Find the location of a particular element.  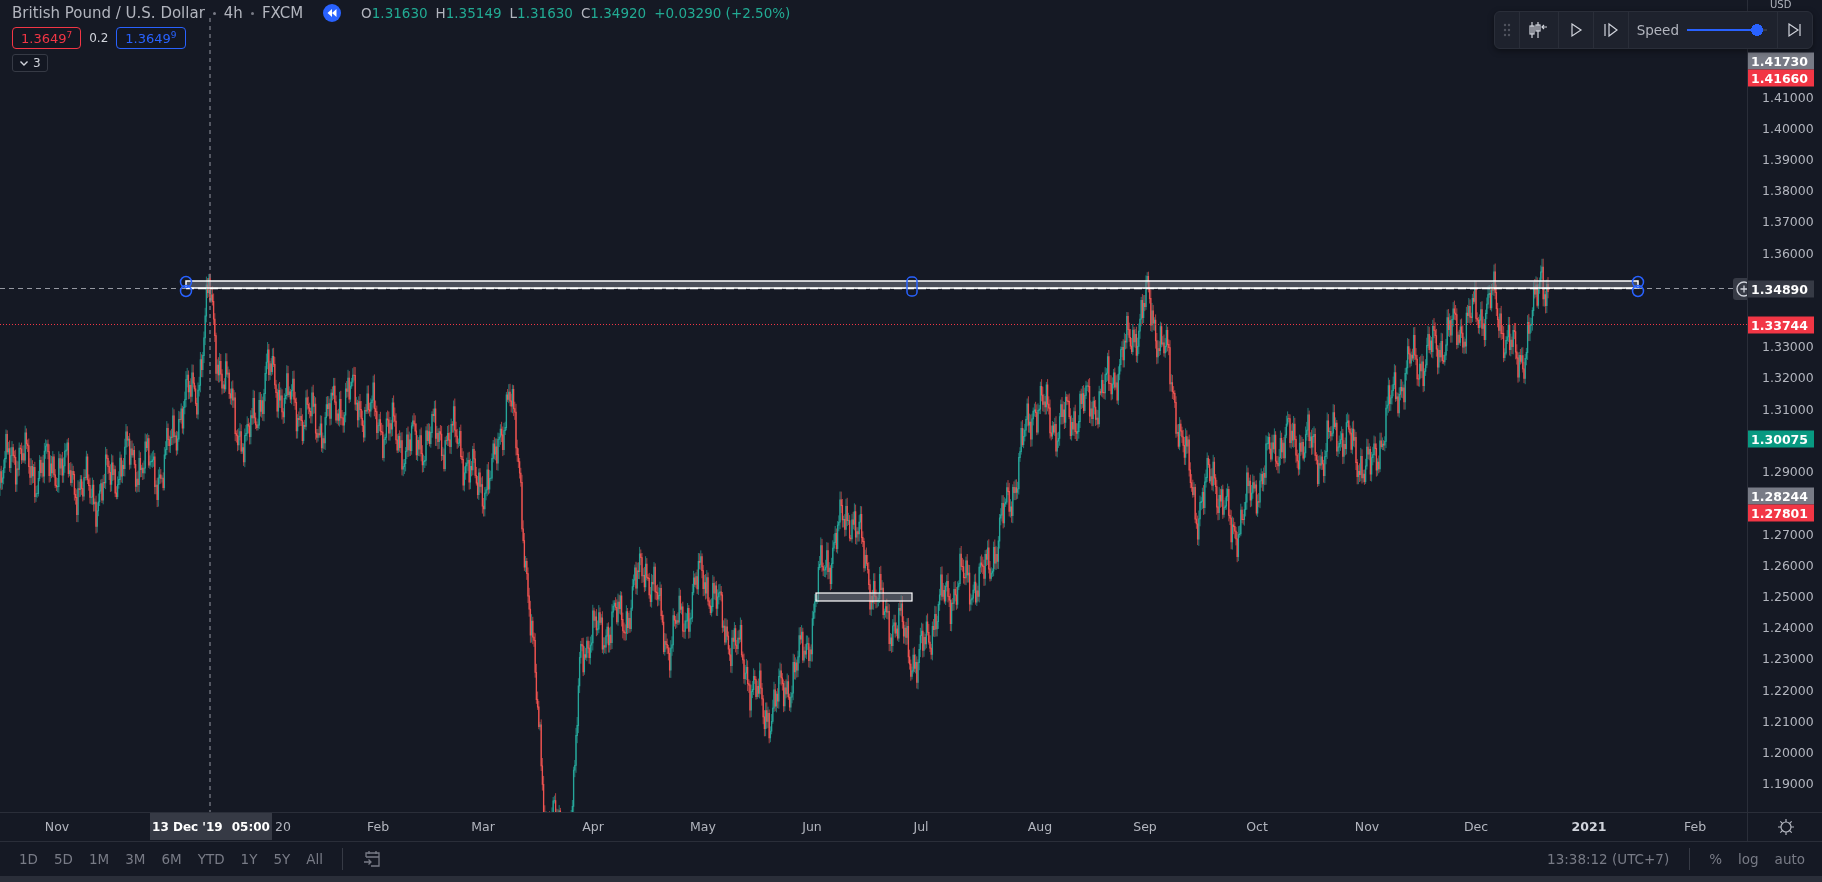

time-axis-label: Sep is located at coordinates (1145, 826).